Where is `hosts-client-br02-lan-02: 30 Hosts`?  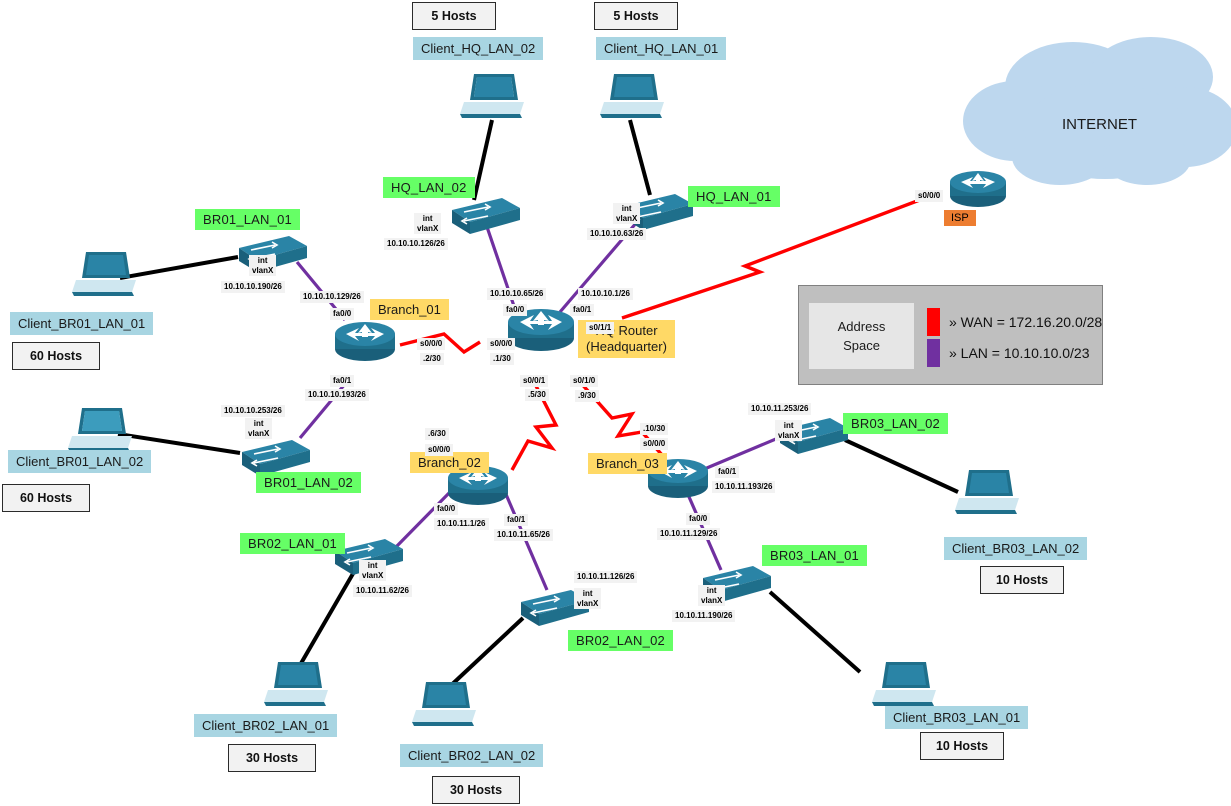 hosts-client-br02-lan-02: 30 Hosts is located at coordinates (476, 790).